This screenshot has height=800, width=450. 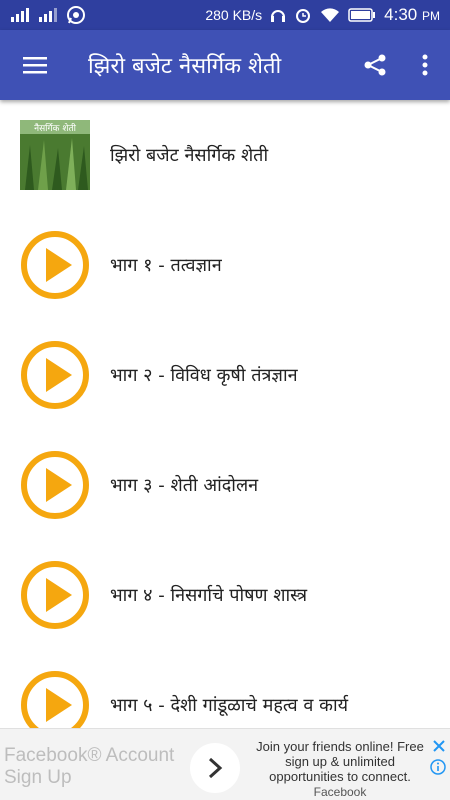 I want to click on more-options-button, so click(x=425, y=65).